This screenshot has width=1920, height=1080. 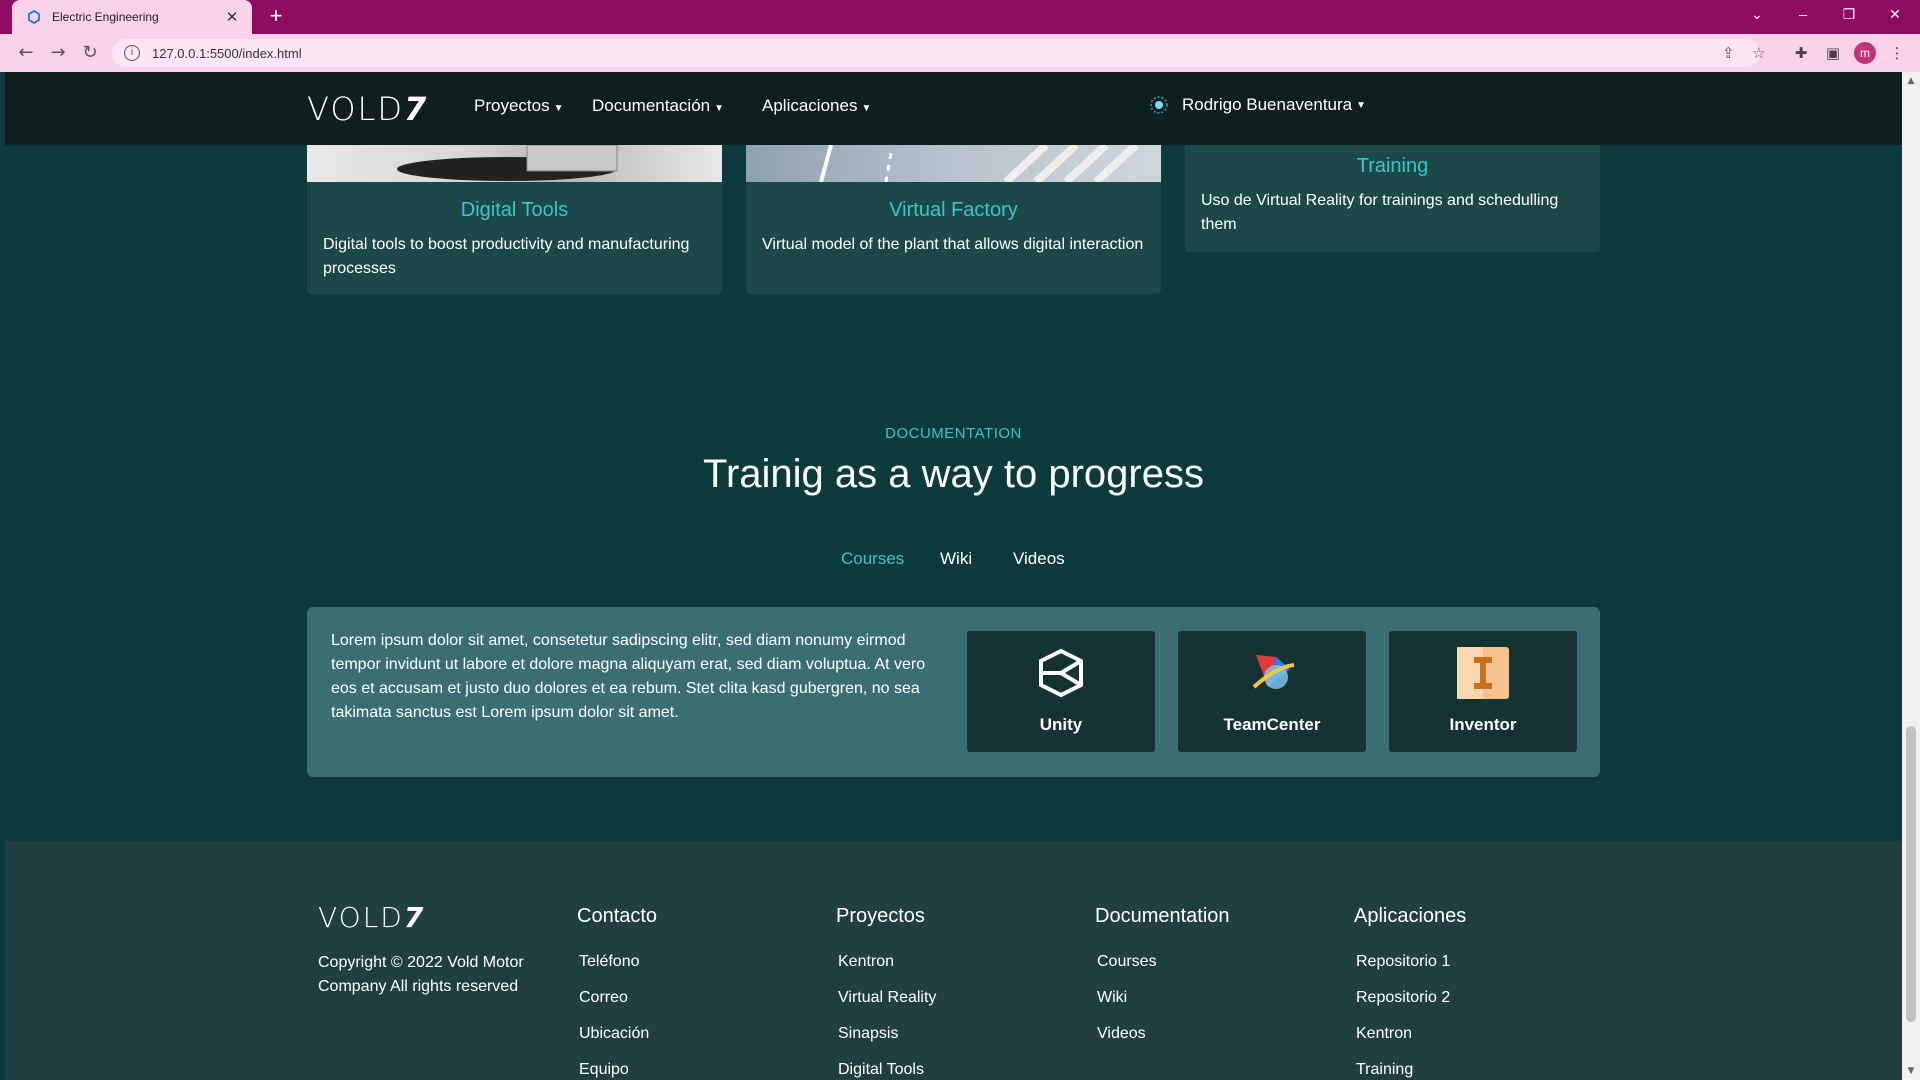 What do you see at coordinates (1410, 916) in the screenshot?
I see `footer-heading-aplicaciones: Aplicaciones` at bounding box center [1410, 916].